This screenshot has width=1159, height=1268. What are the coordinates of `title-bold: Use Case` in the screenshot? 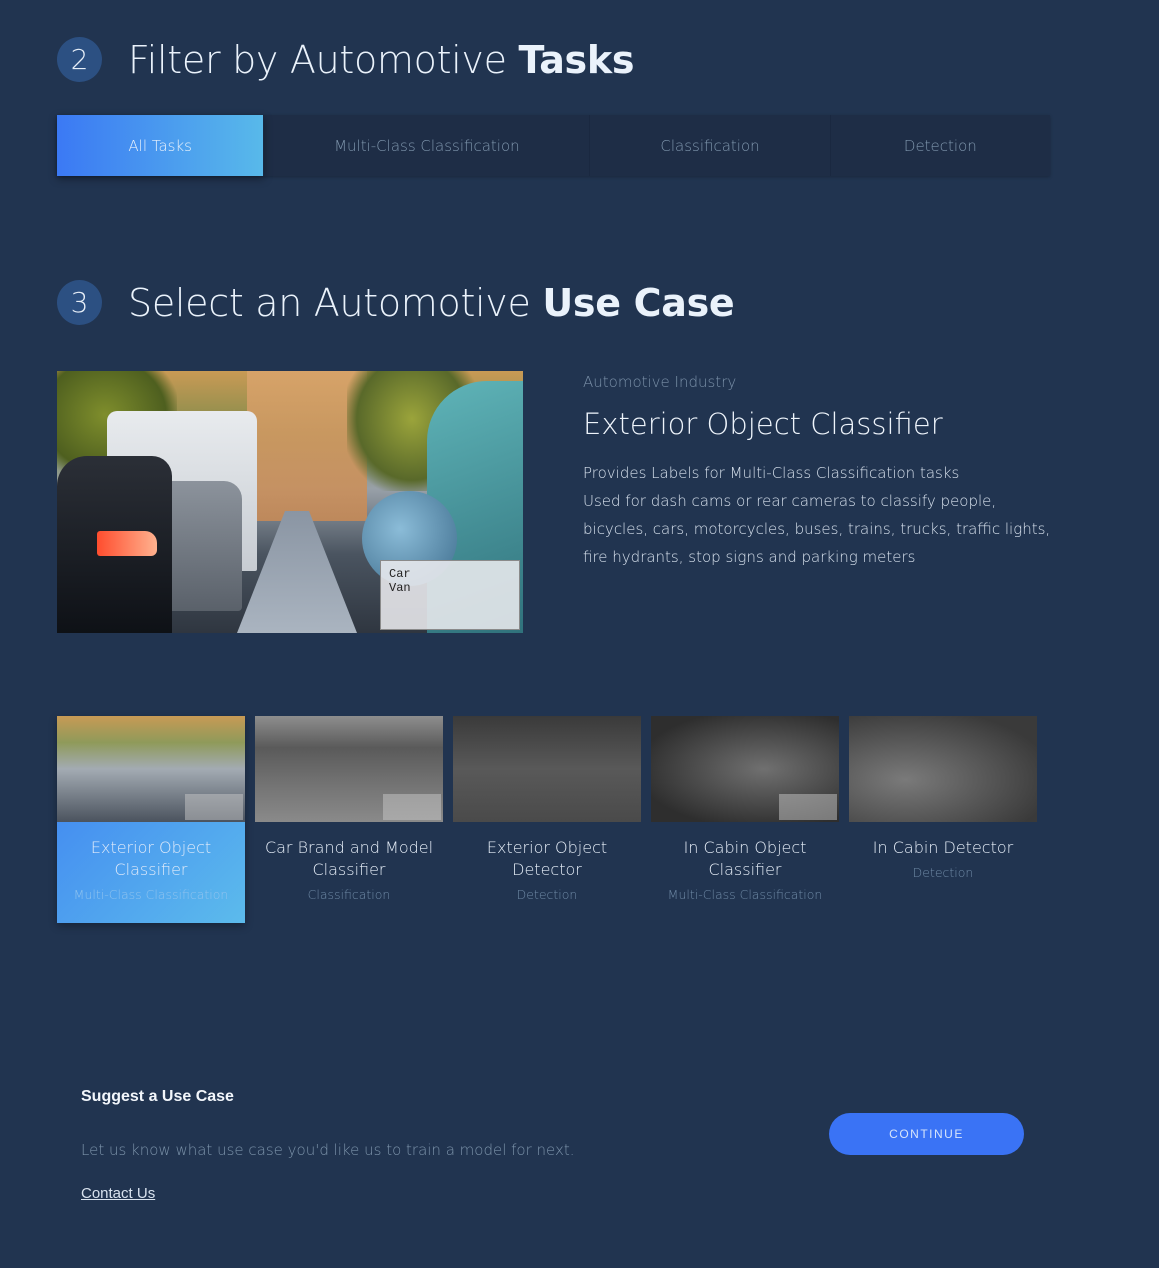 It's located at (638, 302).